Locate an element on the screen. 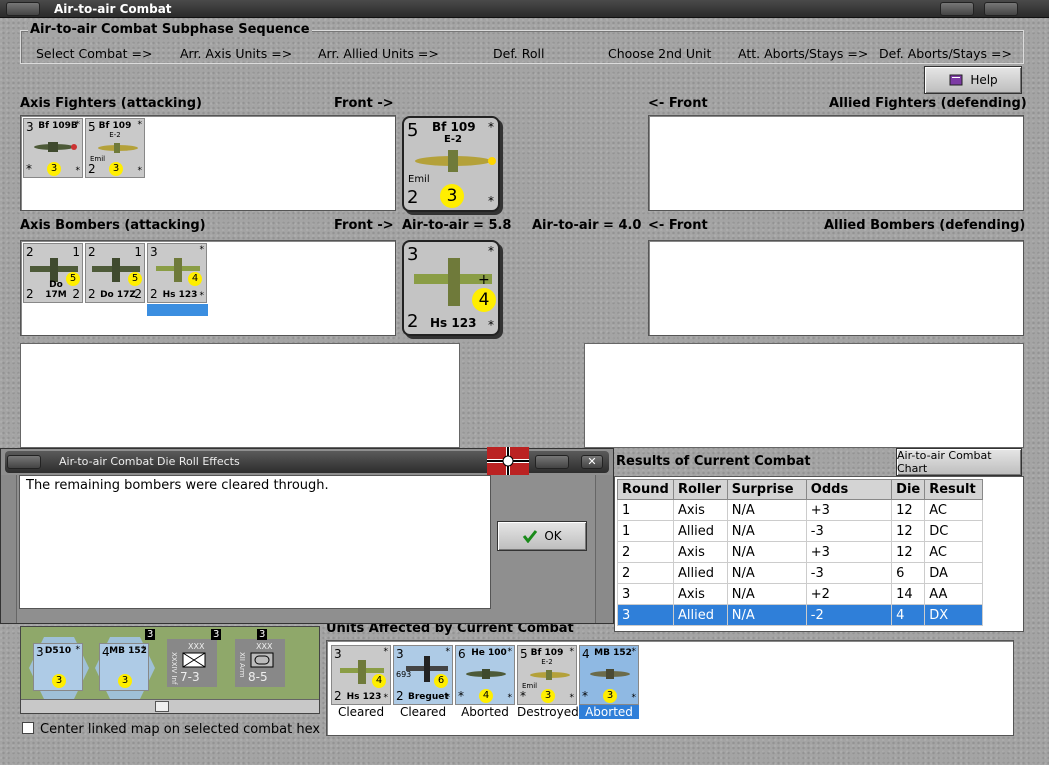 Image resolution: width=1049 pixels, height=765 pixels. counter-do17z: 2 1 5 2 Do 17Z 2 is located at coordinates (115, 273).